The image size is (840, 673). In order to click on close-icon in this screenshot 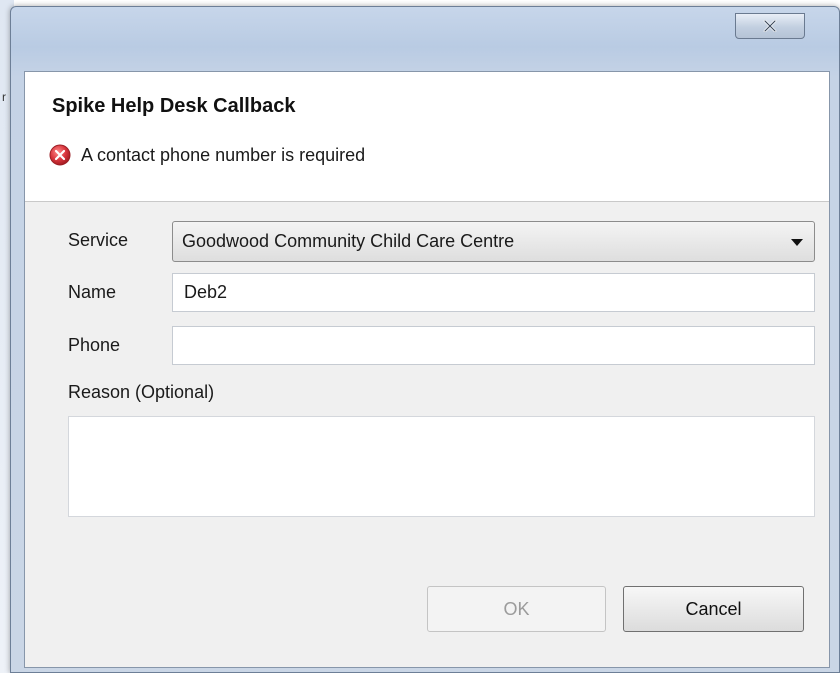, I will do `click(770, 26)`.